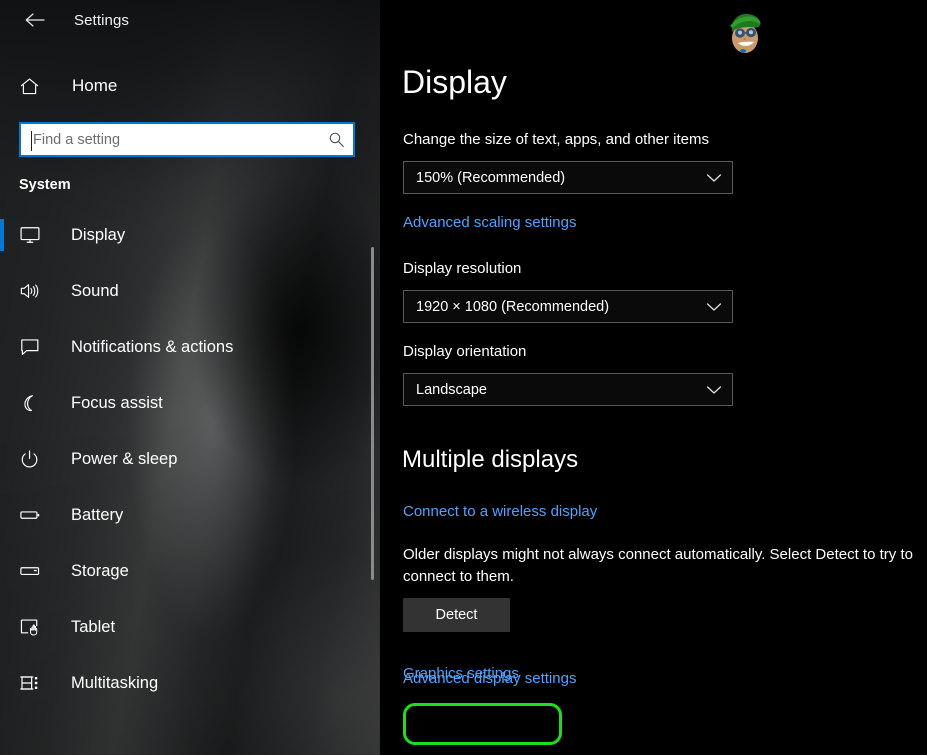  I want to click on sidebar-item-home-label: Home, so click(95, 85).